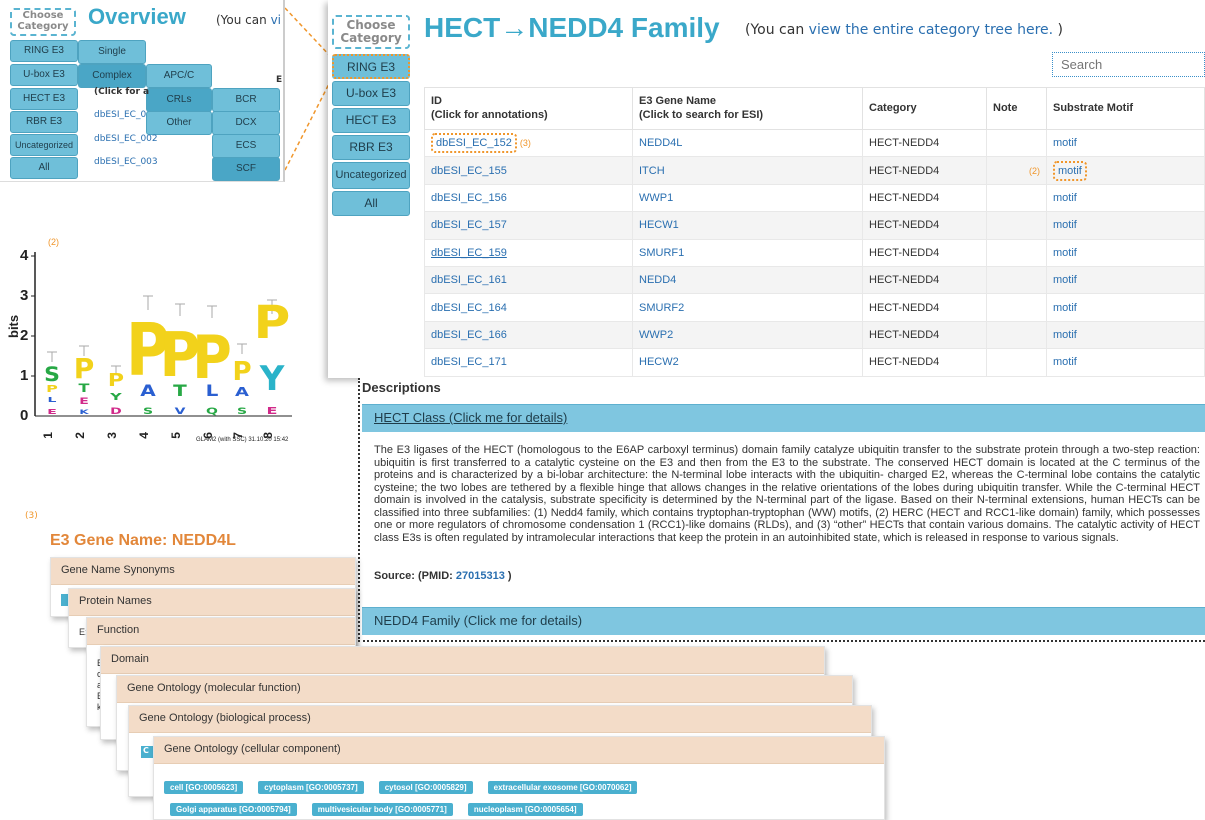 This screenshot has width=1205, height=820. What do you see at coordinates (371, 25) in the screenshot?
I see `family-choose-line-1: Choose` at bounding box center [371, 25].